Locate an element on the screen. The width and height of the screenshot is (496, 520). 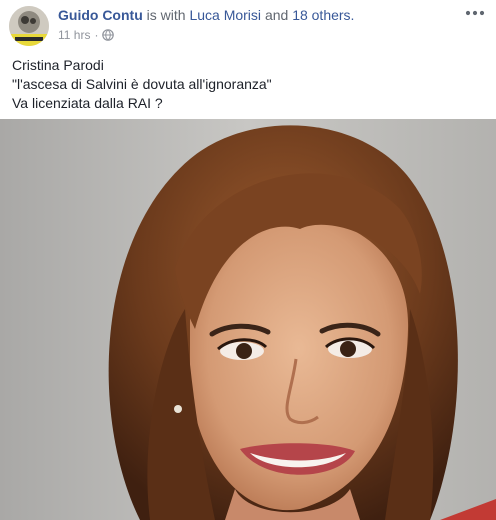
tagged-person-link: Luca Morisi is located at coordinates (225, 15).